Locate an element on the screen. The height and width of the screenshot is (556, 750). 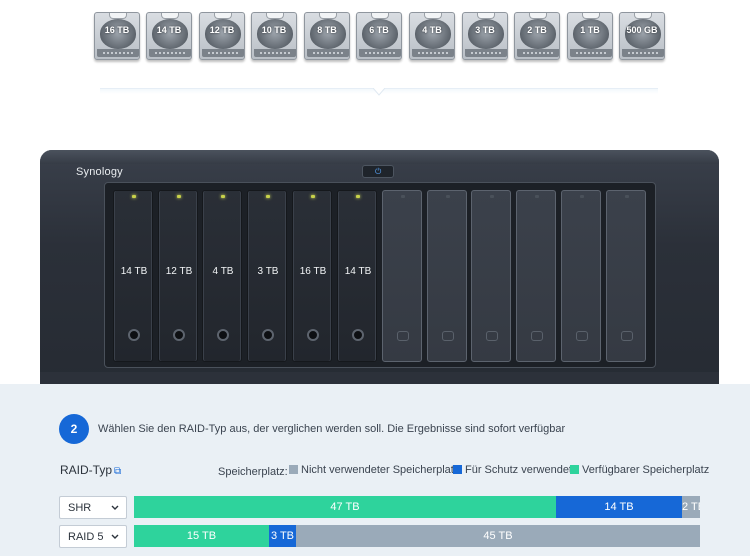
drive-bay-3: 4 TB is located at coordinates (222, 276).